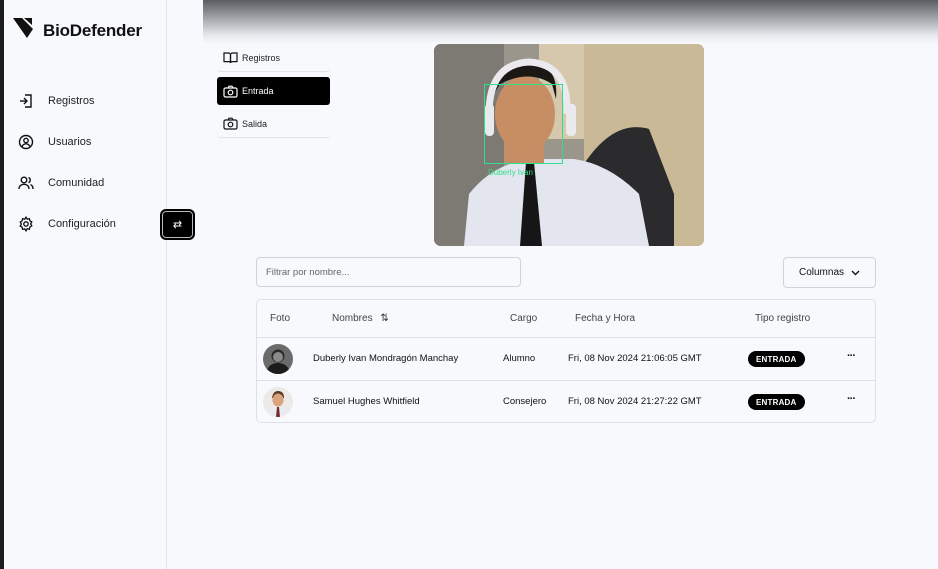 This screenshot has height=569, width=938. Describe the element at coordinates (26, 142) in the screenshot. I see `user-circle-icon` at that location.